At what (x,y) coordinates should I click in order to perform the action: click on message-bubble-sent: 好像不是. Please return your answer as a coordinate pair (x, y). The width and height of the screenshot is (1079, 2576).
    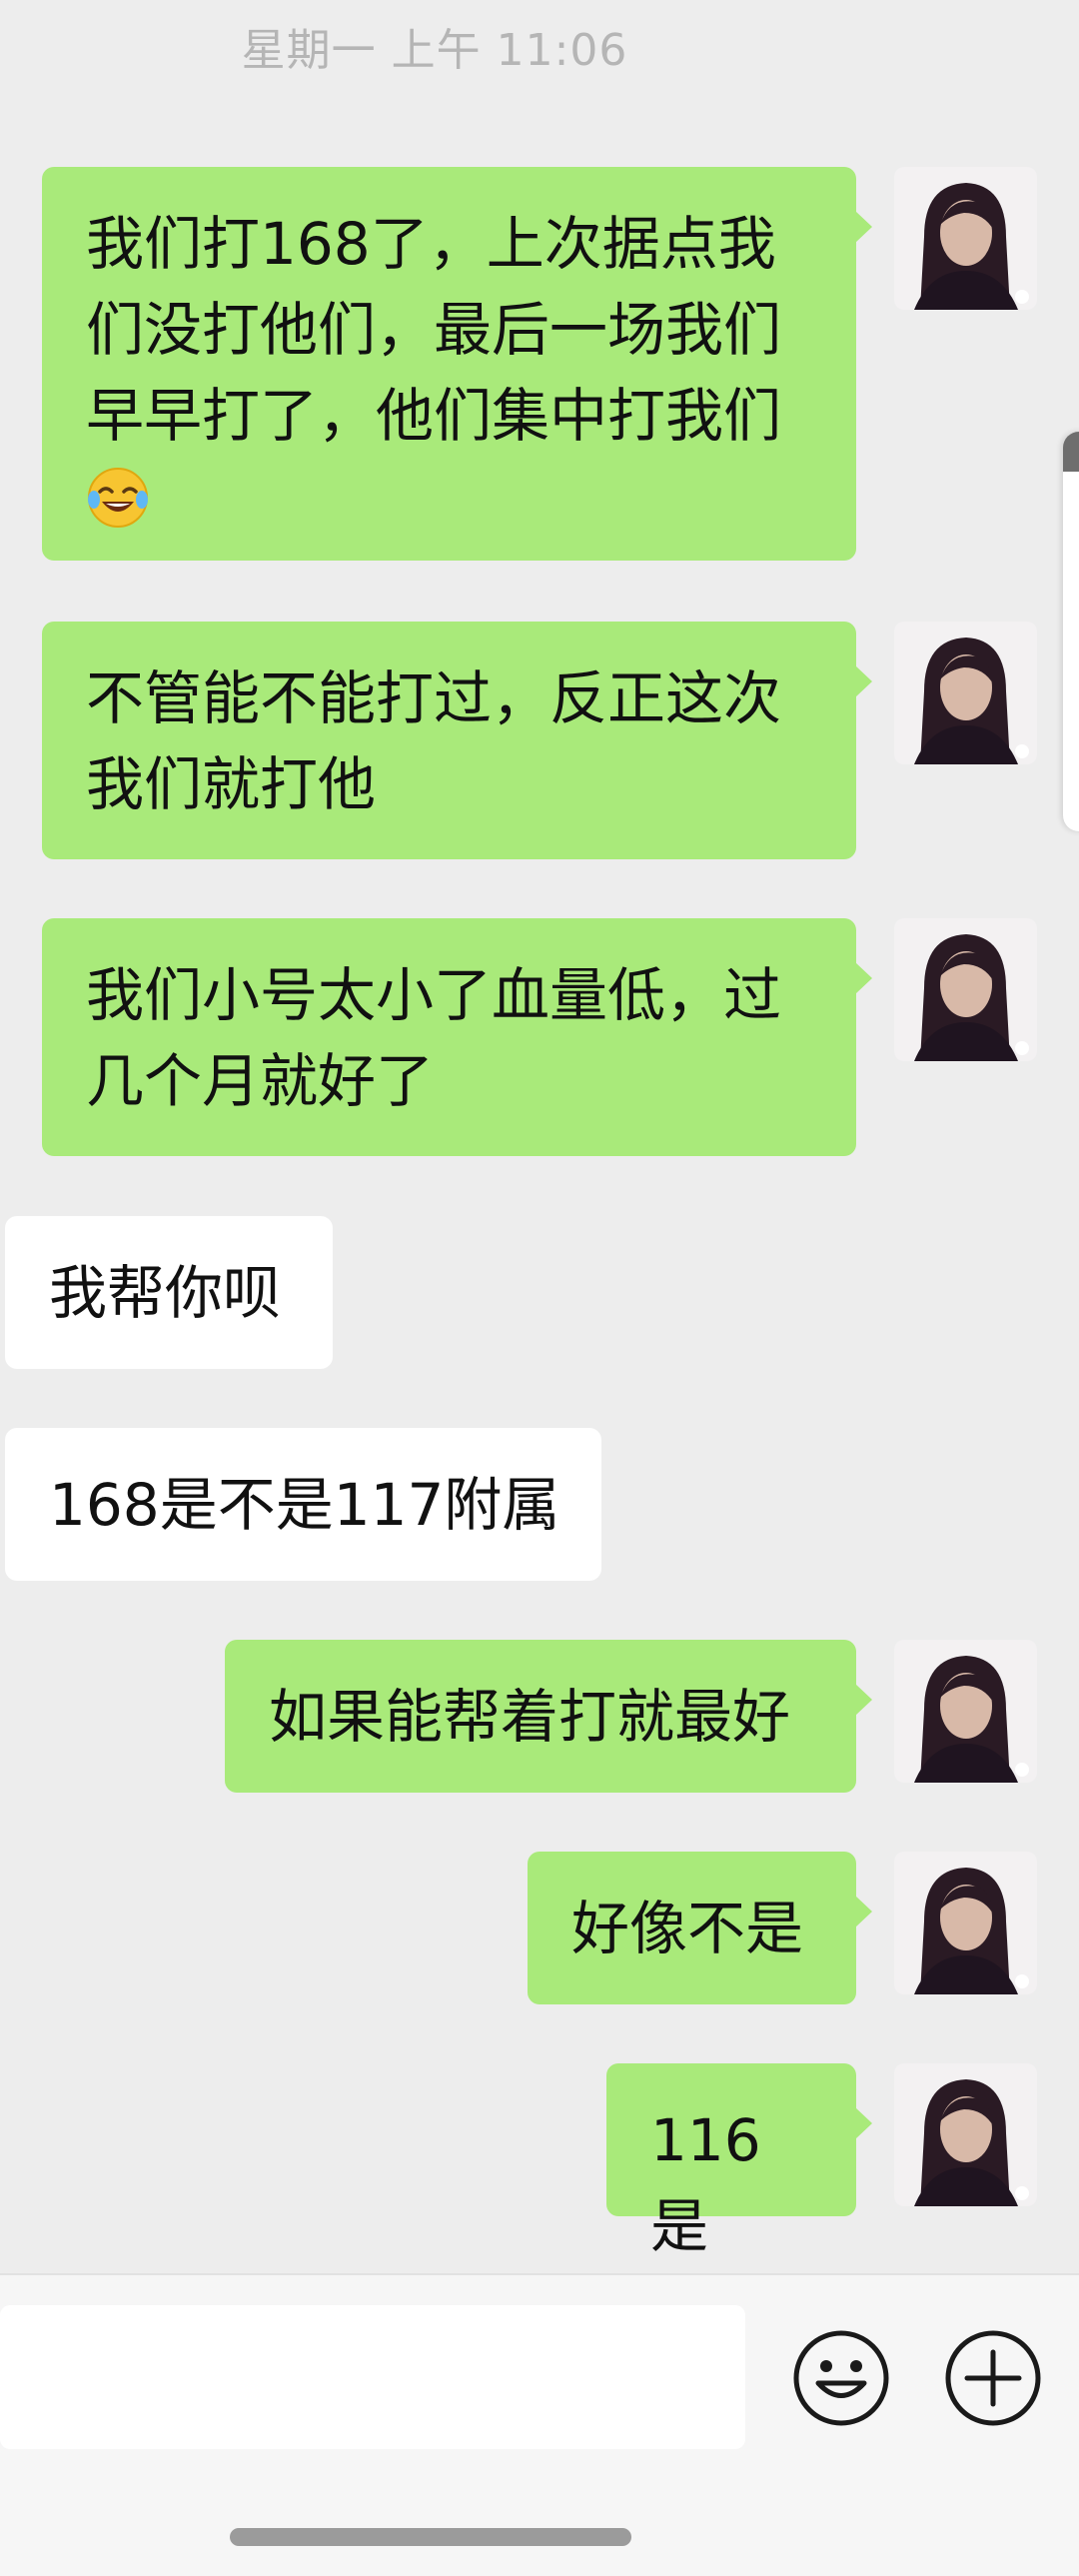
    Looking at the image, I should click on (700, 1928).